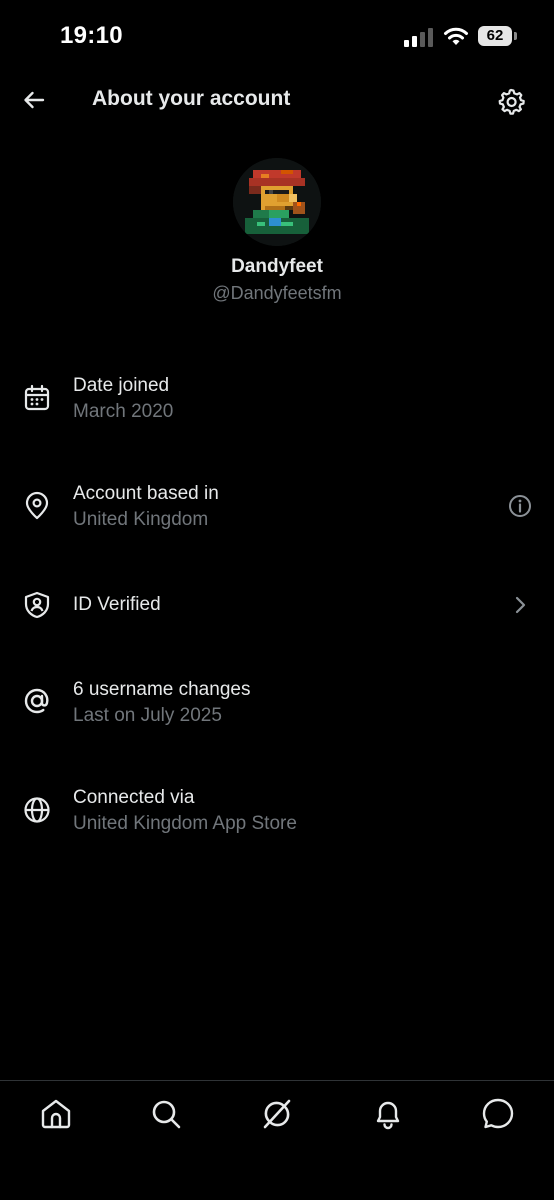 The width and height of the screenshot is (554, 1200). What do you see at coordinates (277, 701) in the screenshot?
I see `info-row-username-changes: 6 username changes Last on July 2025` at bounding box center [277, 701].